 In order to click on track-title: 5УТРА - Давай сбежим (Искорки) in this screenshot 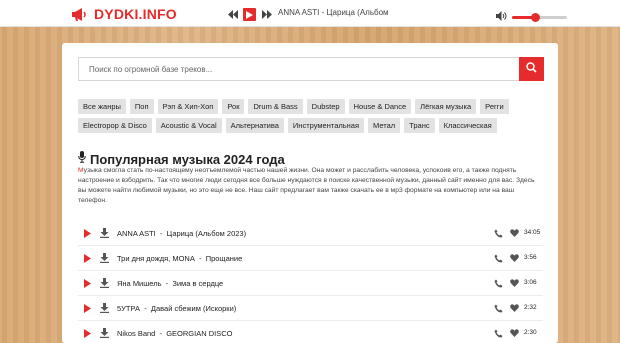, I will do `click(176, 308)`.